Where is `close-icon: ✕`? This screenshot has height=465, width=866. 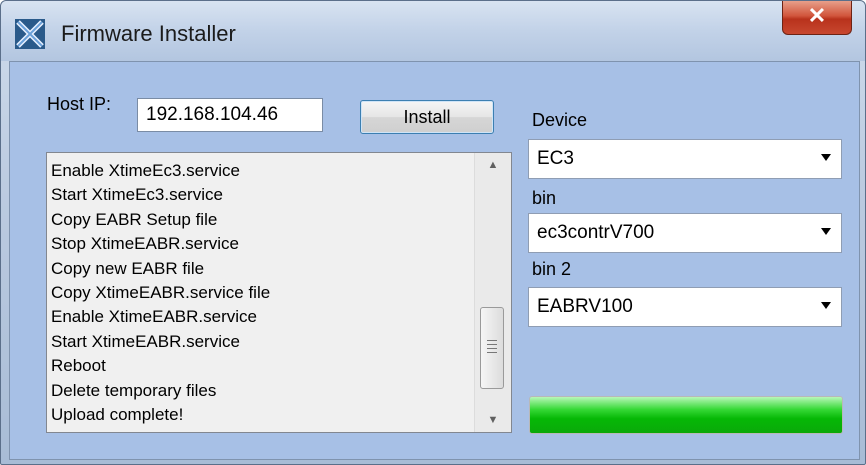 close-icon: ✕ is located at coordinates (817, 15).